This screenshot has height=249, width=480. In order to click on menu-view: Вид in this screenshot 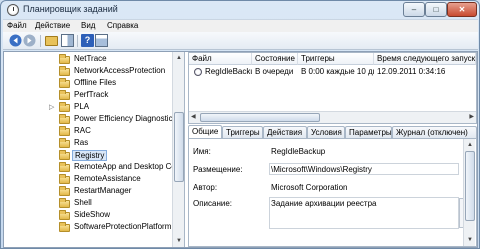, I will do `click(88, 25)`.